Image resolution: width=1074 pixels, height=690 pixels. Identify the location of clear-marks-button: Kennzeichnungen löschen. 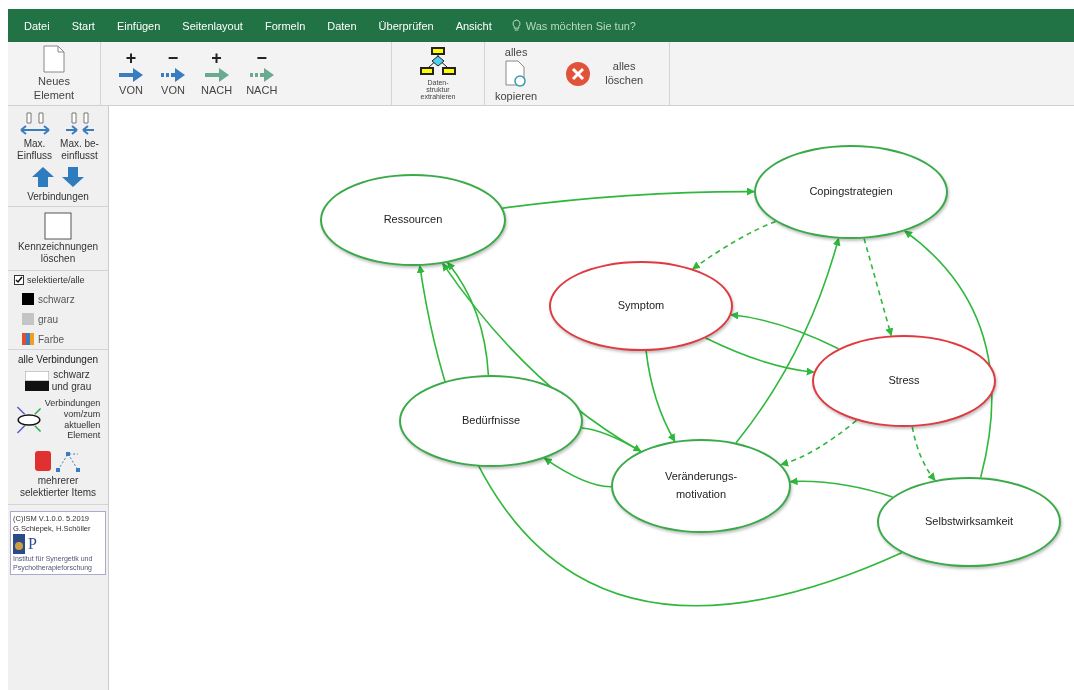
(58, 238).